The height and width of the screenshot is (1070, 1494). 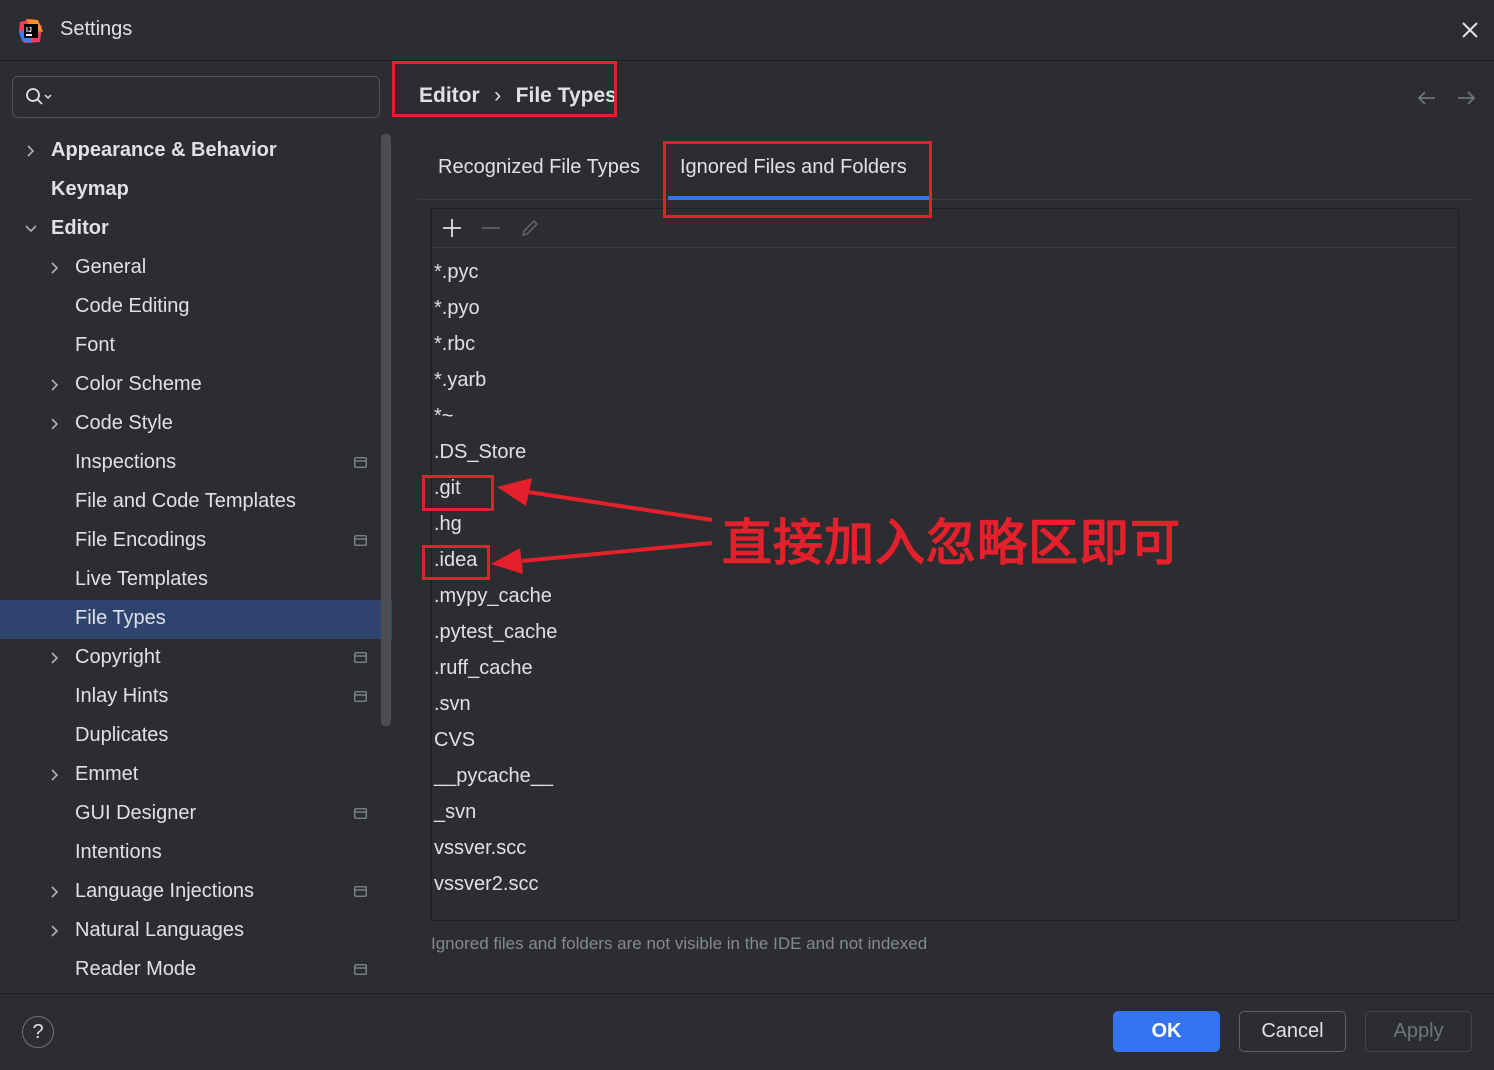 What do you see at coordinates (196, 424) in the screenshot?
I see `sidebar-item-code-style: Code Style` at bounding box center [196, 424].